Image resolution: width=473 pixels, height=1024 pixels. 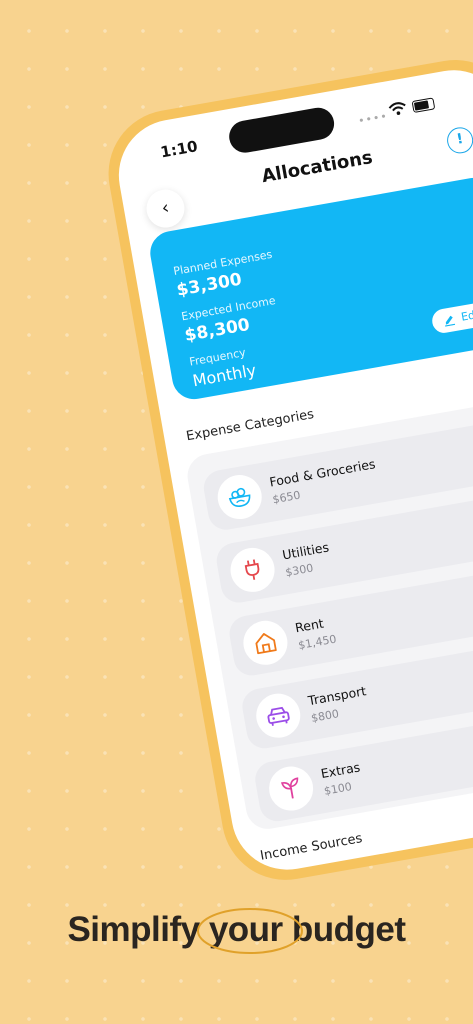 I want to click on status-time: 1:10, so click(x=179, y=149).